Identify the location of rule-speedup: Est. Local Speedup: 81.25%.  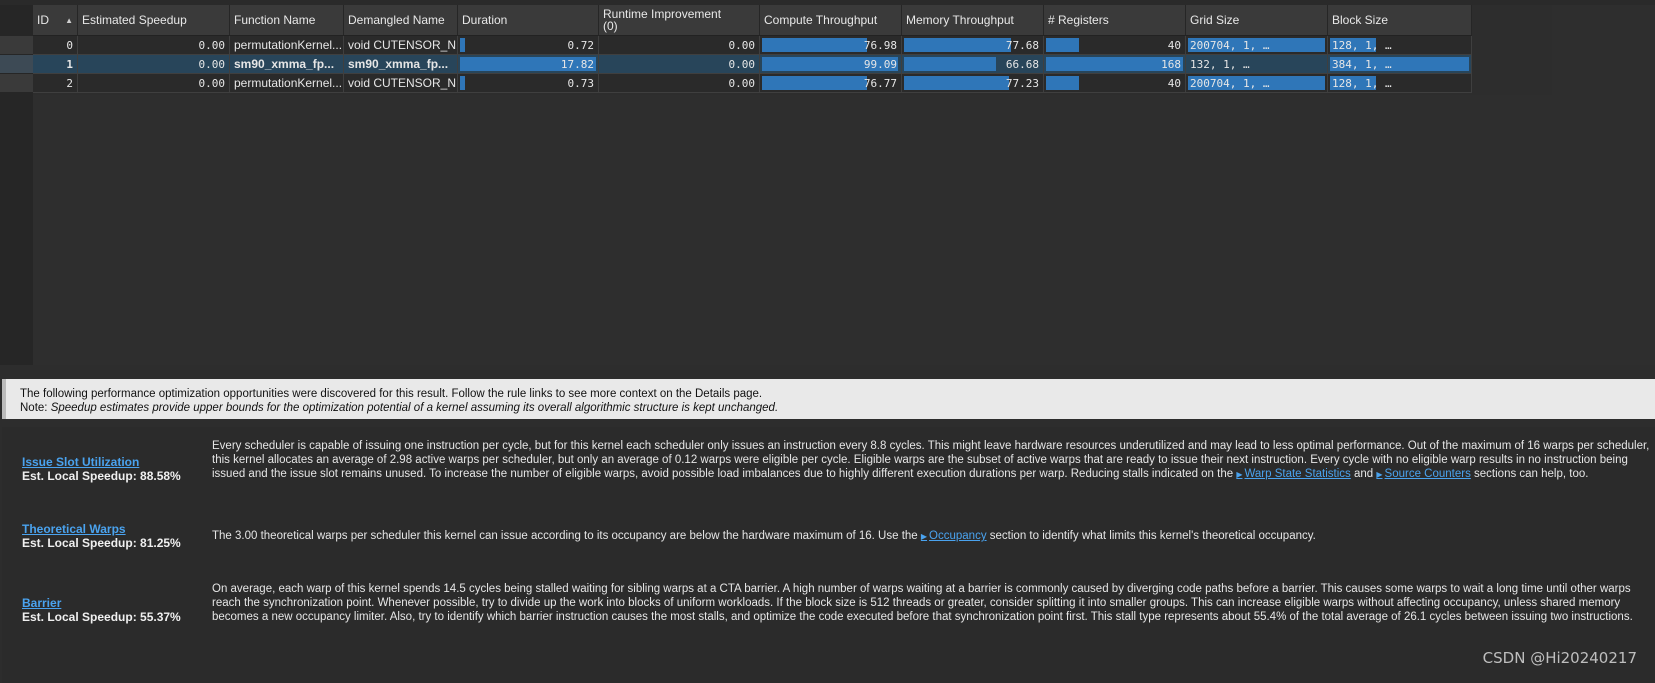
(101, 543).